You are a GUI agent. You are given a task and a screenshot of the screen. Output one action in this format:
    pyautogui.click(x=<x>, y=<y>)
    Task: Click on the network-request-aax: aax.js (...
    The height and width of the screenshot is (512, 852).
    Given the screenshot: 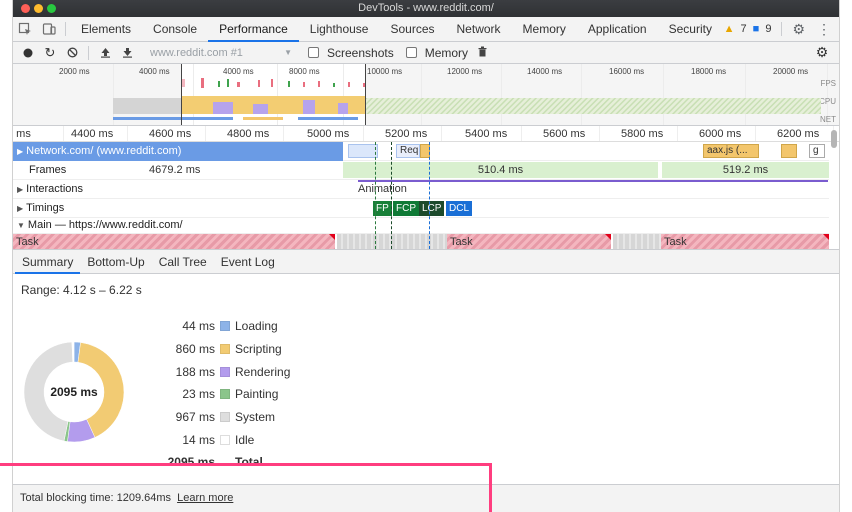 What is the action you would take?
    pyautogui.click(x=731, y=151)
    